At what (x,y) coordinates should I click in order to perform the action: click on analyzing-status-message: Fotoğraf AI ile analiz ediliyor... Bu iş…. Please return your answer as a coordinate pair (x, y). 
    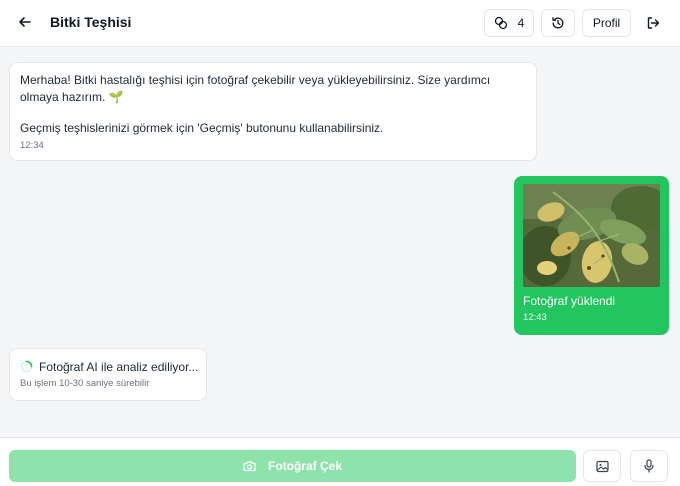
    Looking at the image, I should click on (108, 374).